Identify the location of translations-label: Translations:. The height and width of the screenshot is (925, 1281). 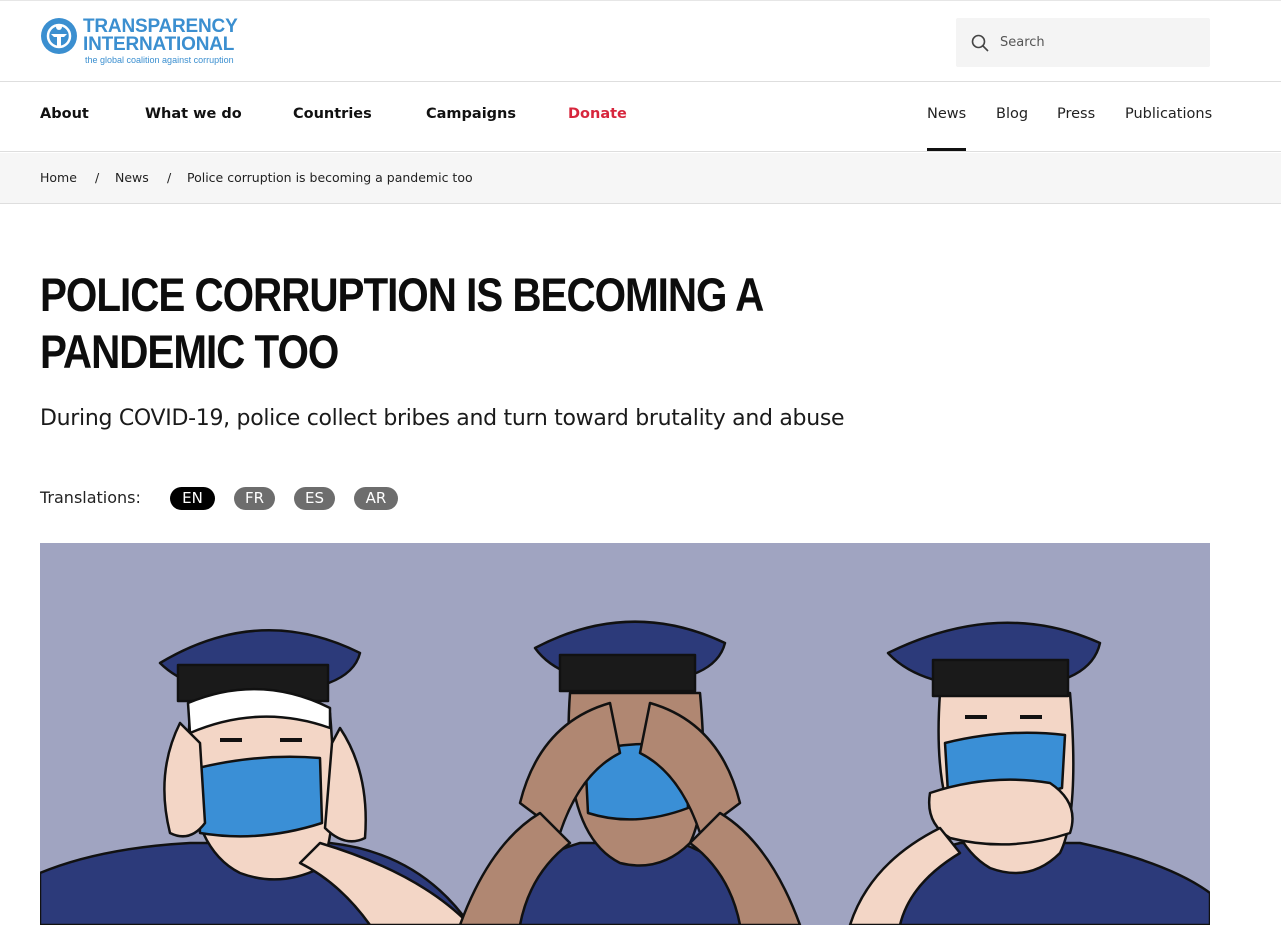
(90, 497).